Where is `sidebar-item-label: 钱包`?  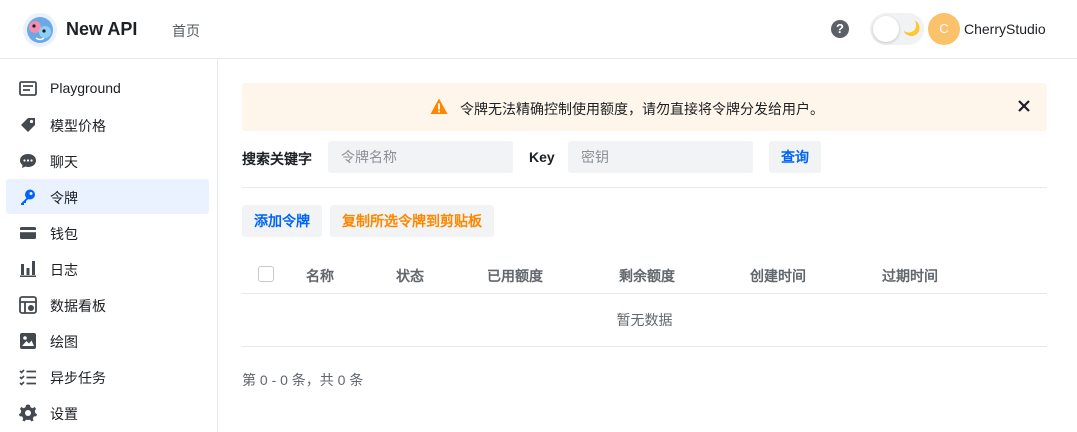
sidebar-item-label: 钱包 is located at coordinates (64, 234).